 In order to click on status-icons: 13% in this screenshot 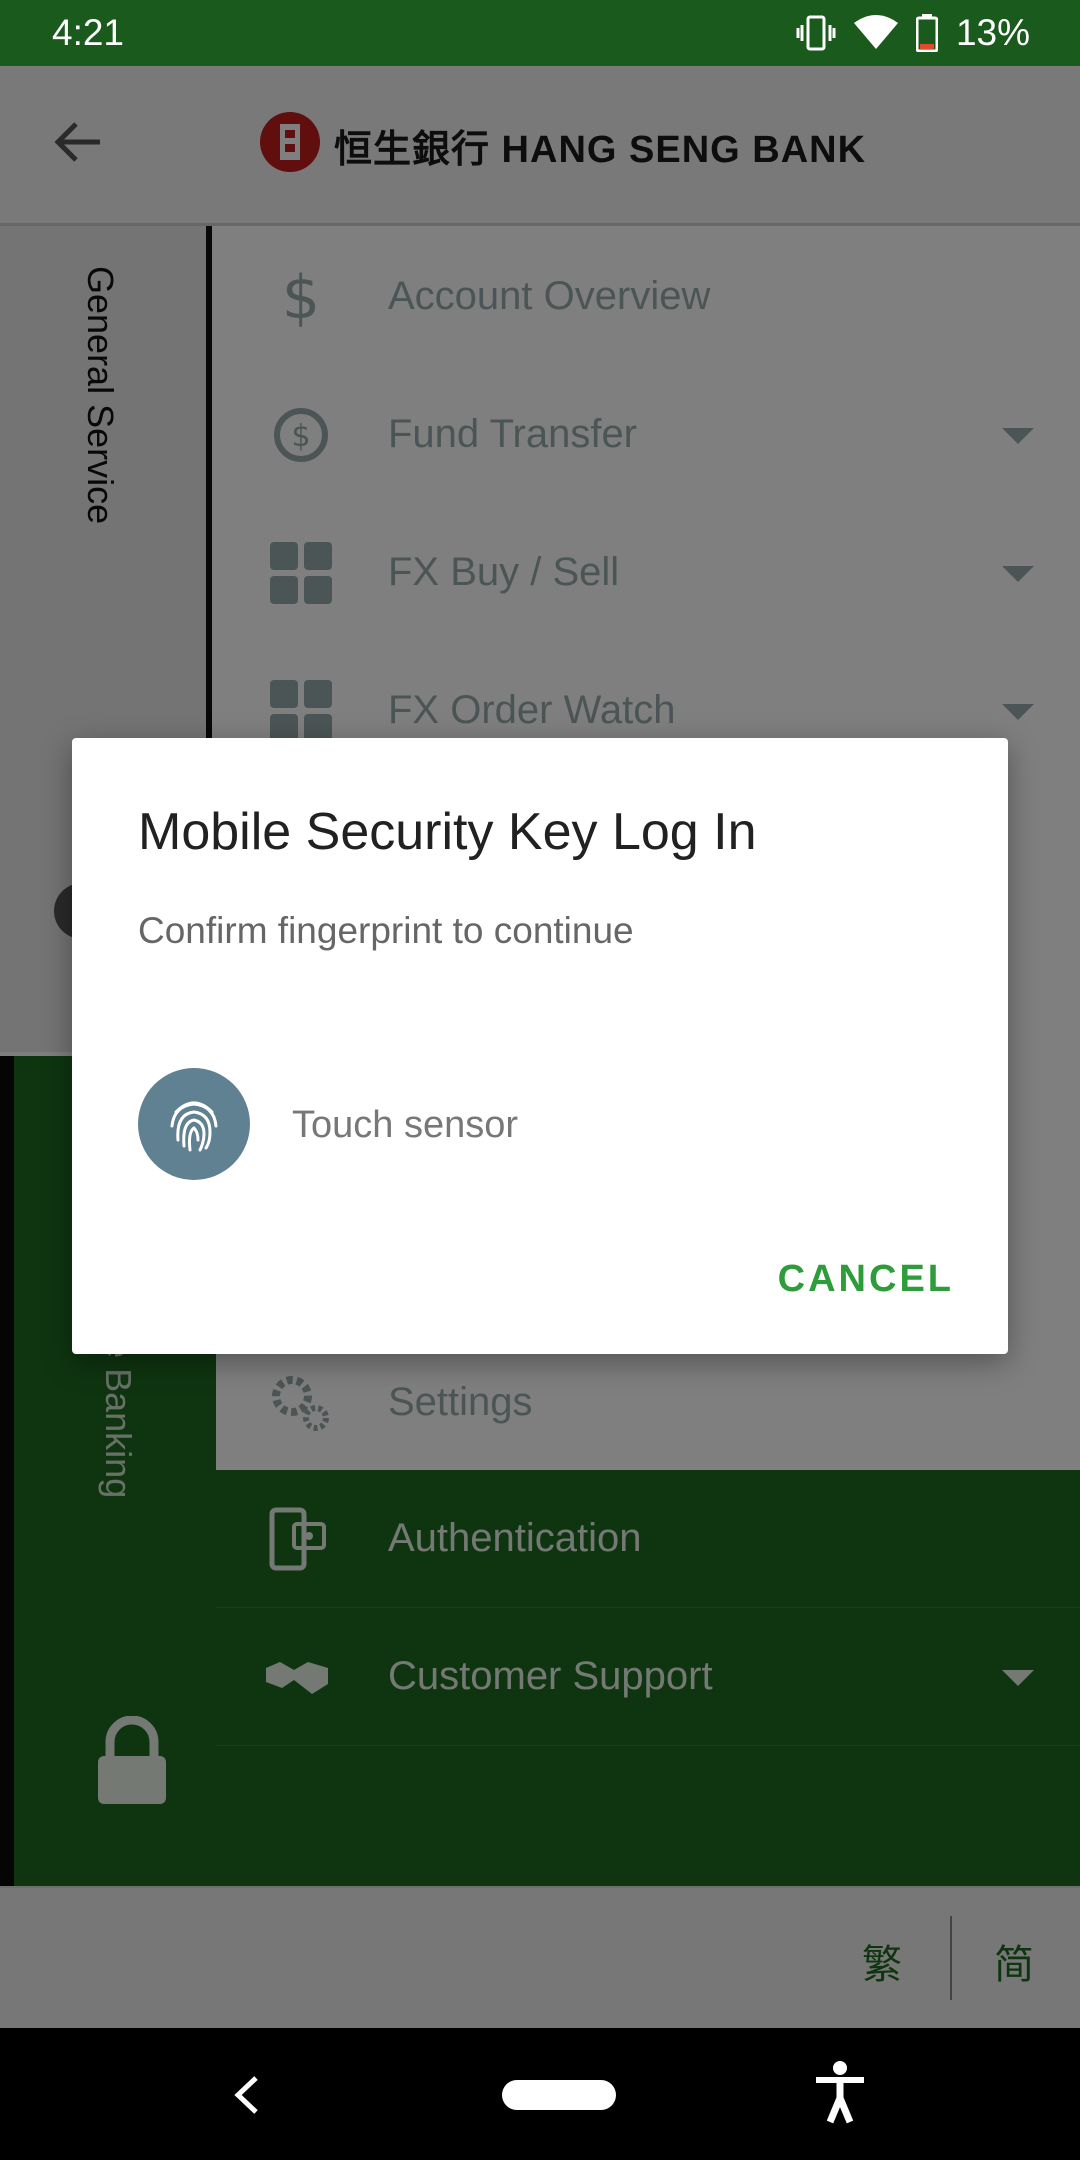, I will do `click(913, 33)`.